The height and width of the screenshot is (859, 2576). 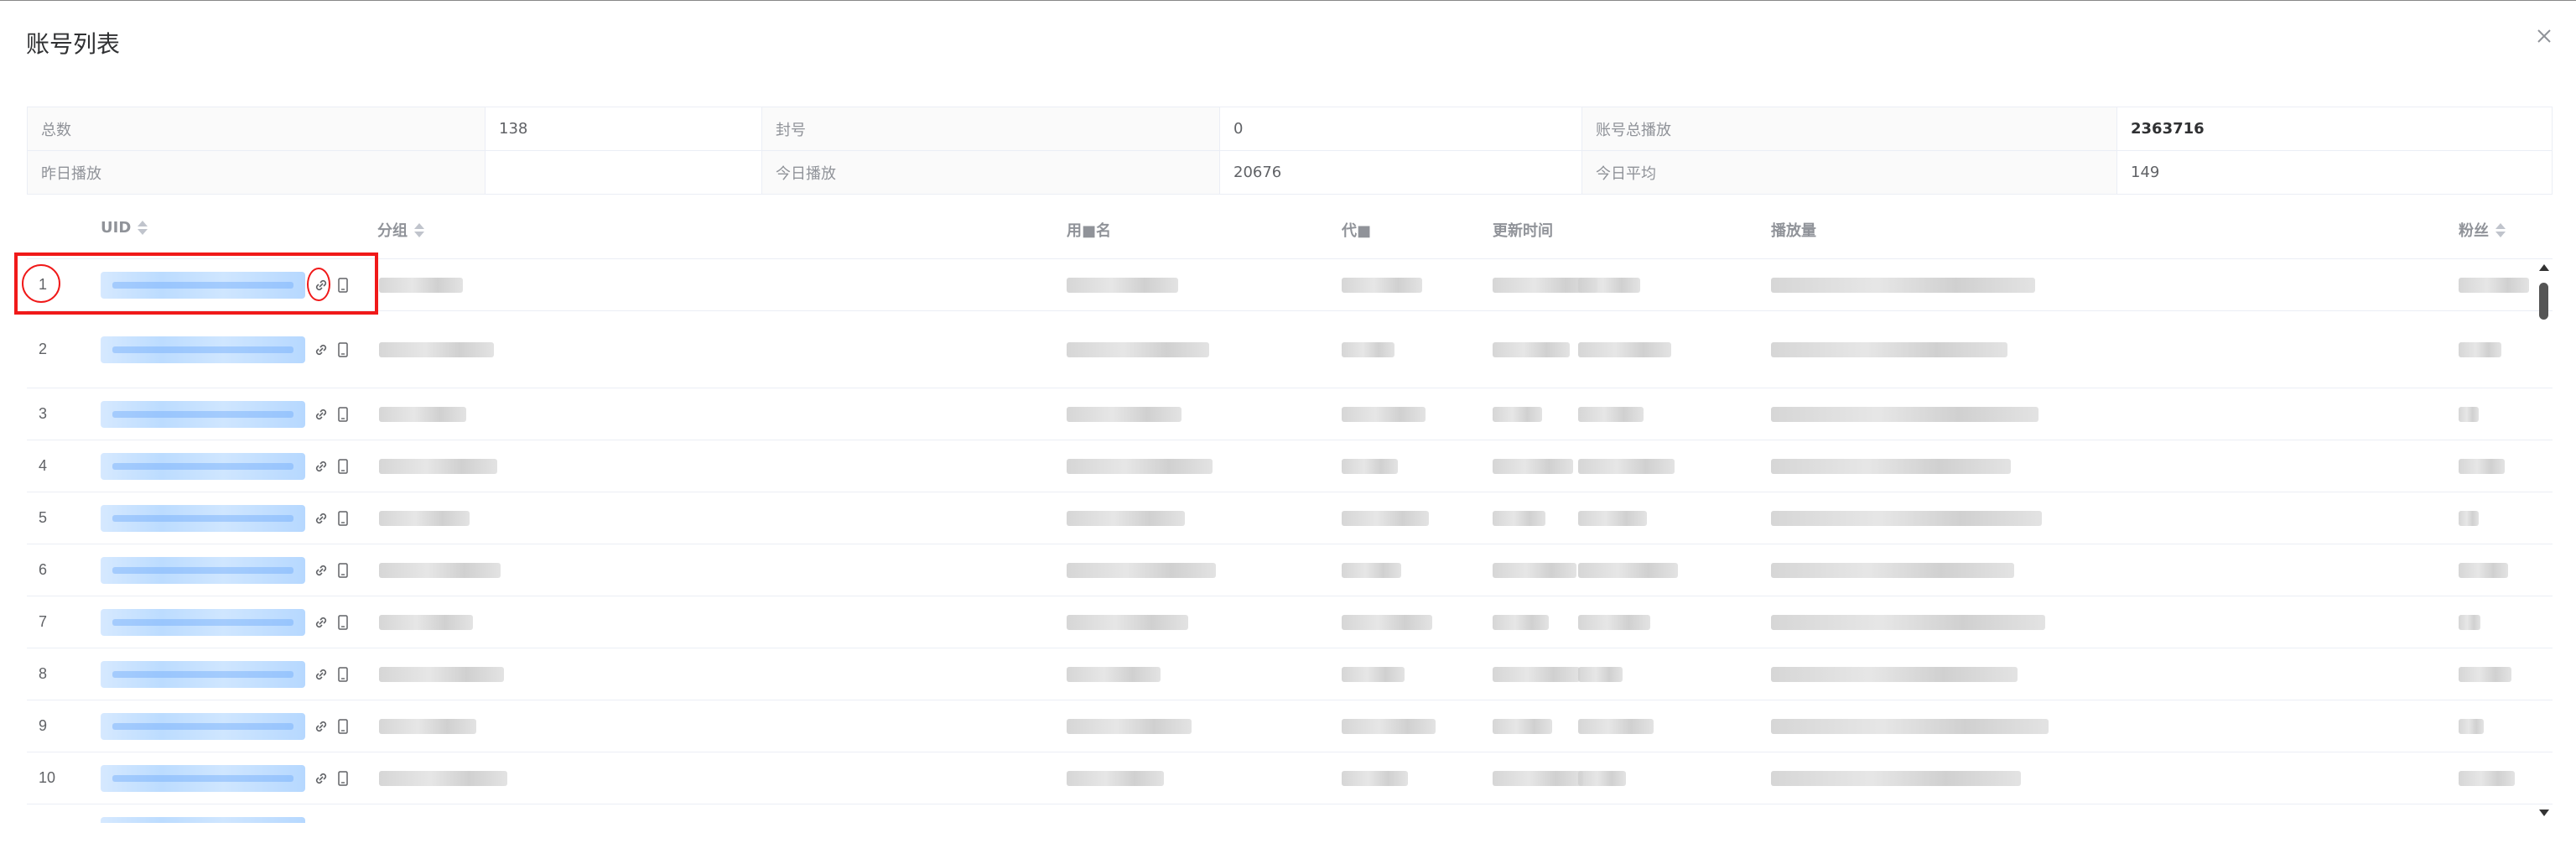 I want to click on table-row: 10, so click(x=1290, y=778).